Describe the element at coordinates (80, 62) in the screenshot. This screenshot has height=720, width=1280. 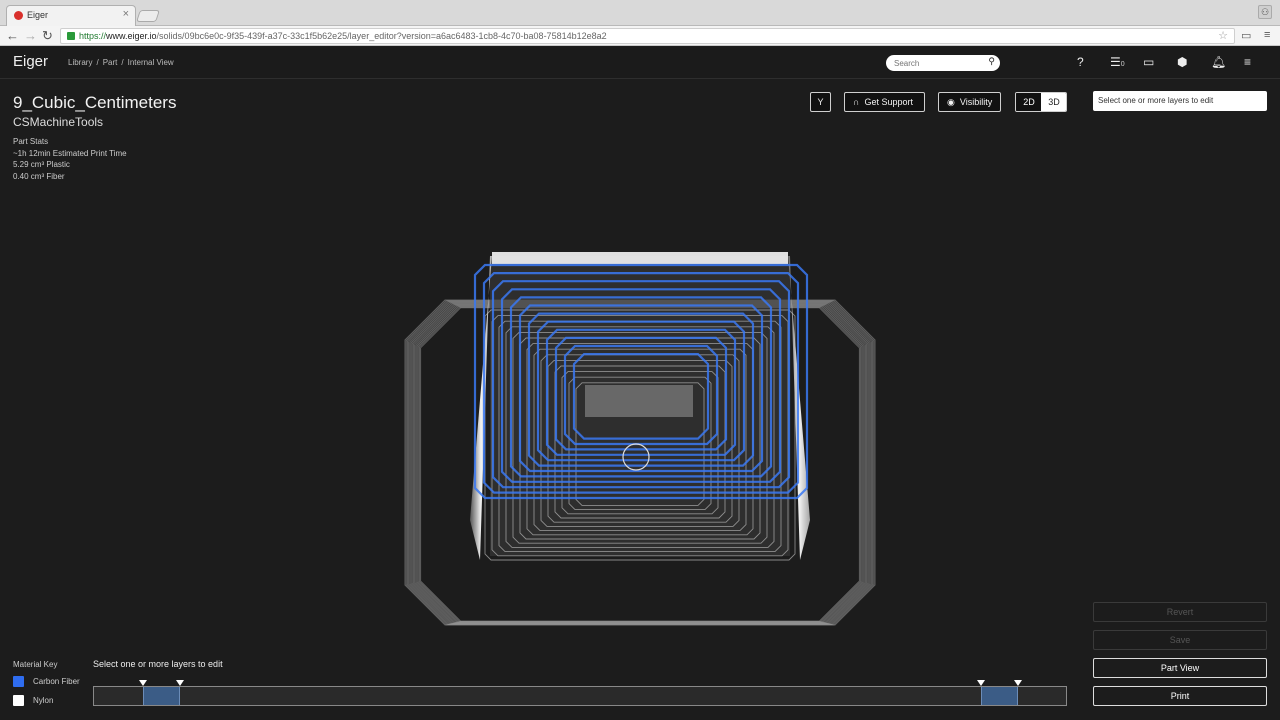
I see `breadcrumb-library: Library` at that location.